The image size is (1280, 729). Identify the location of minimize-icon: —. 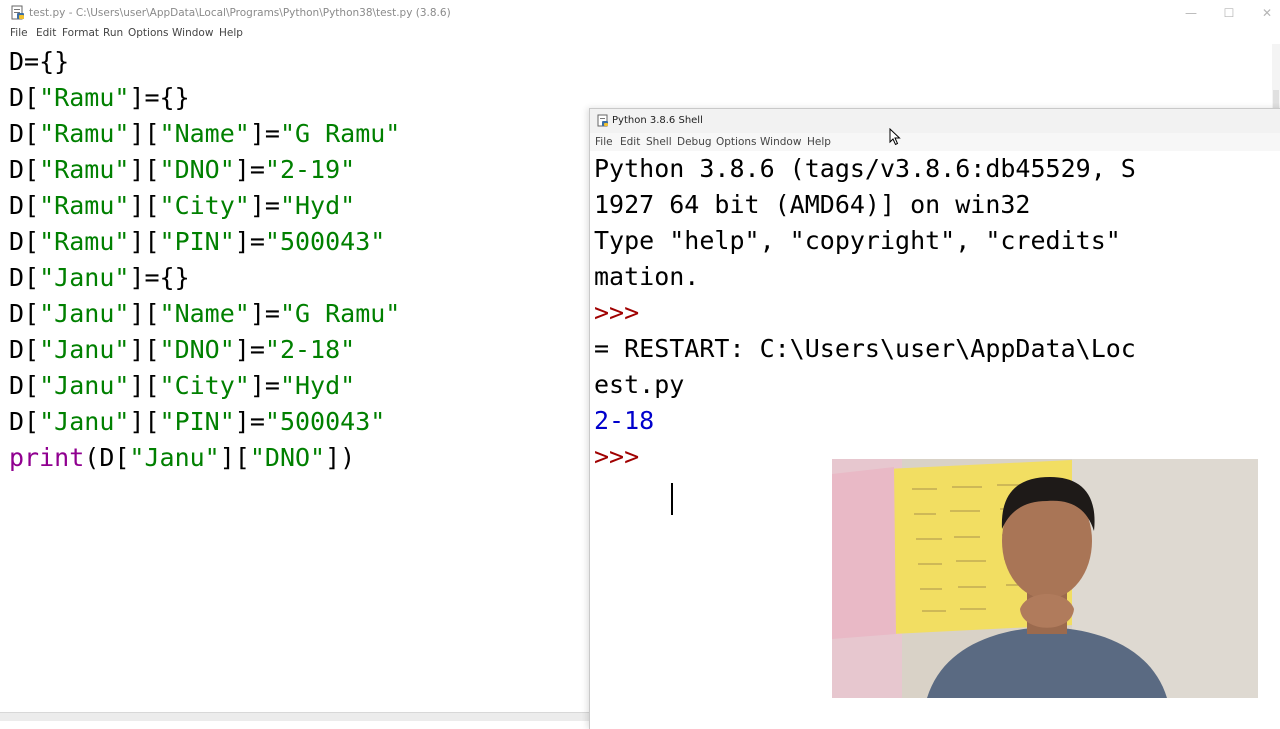
(1191, 13).